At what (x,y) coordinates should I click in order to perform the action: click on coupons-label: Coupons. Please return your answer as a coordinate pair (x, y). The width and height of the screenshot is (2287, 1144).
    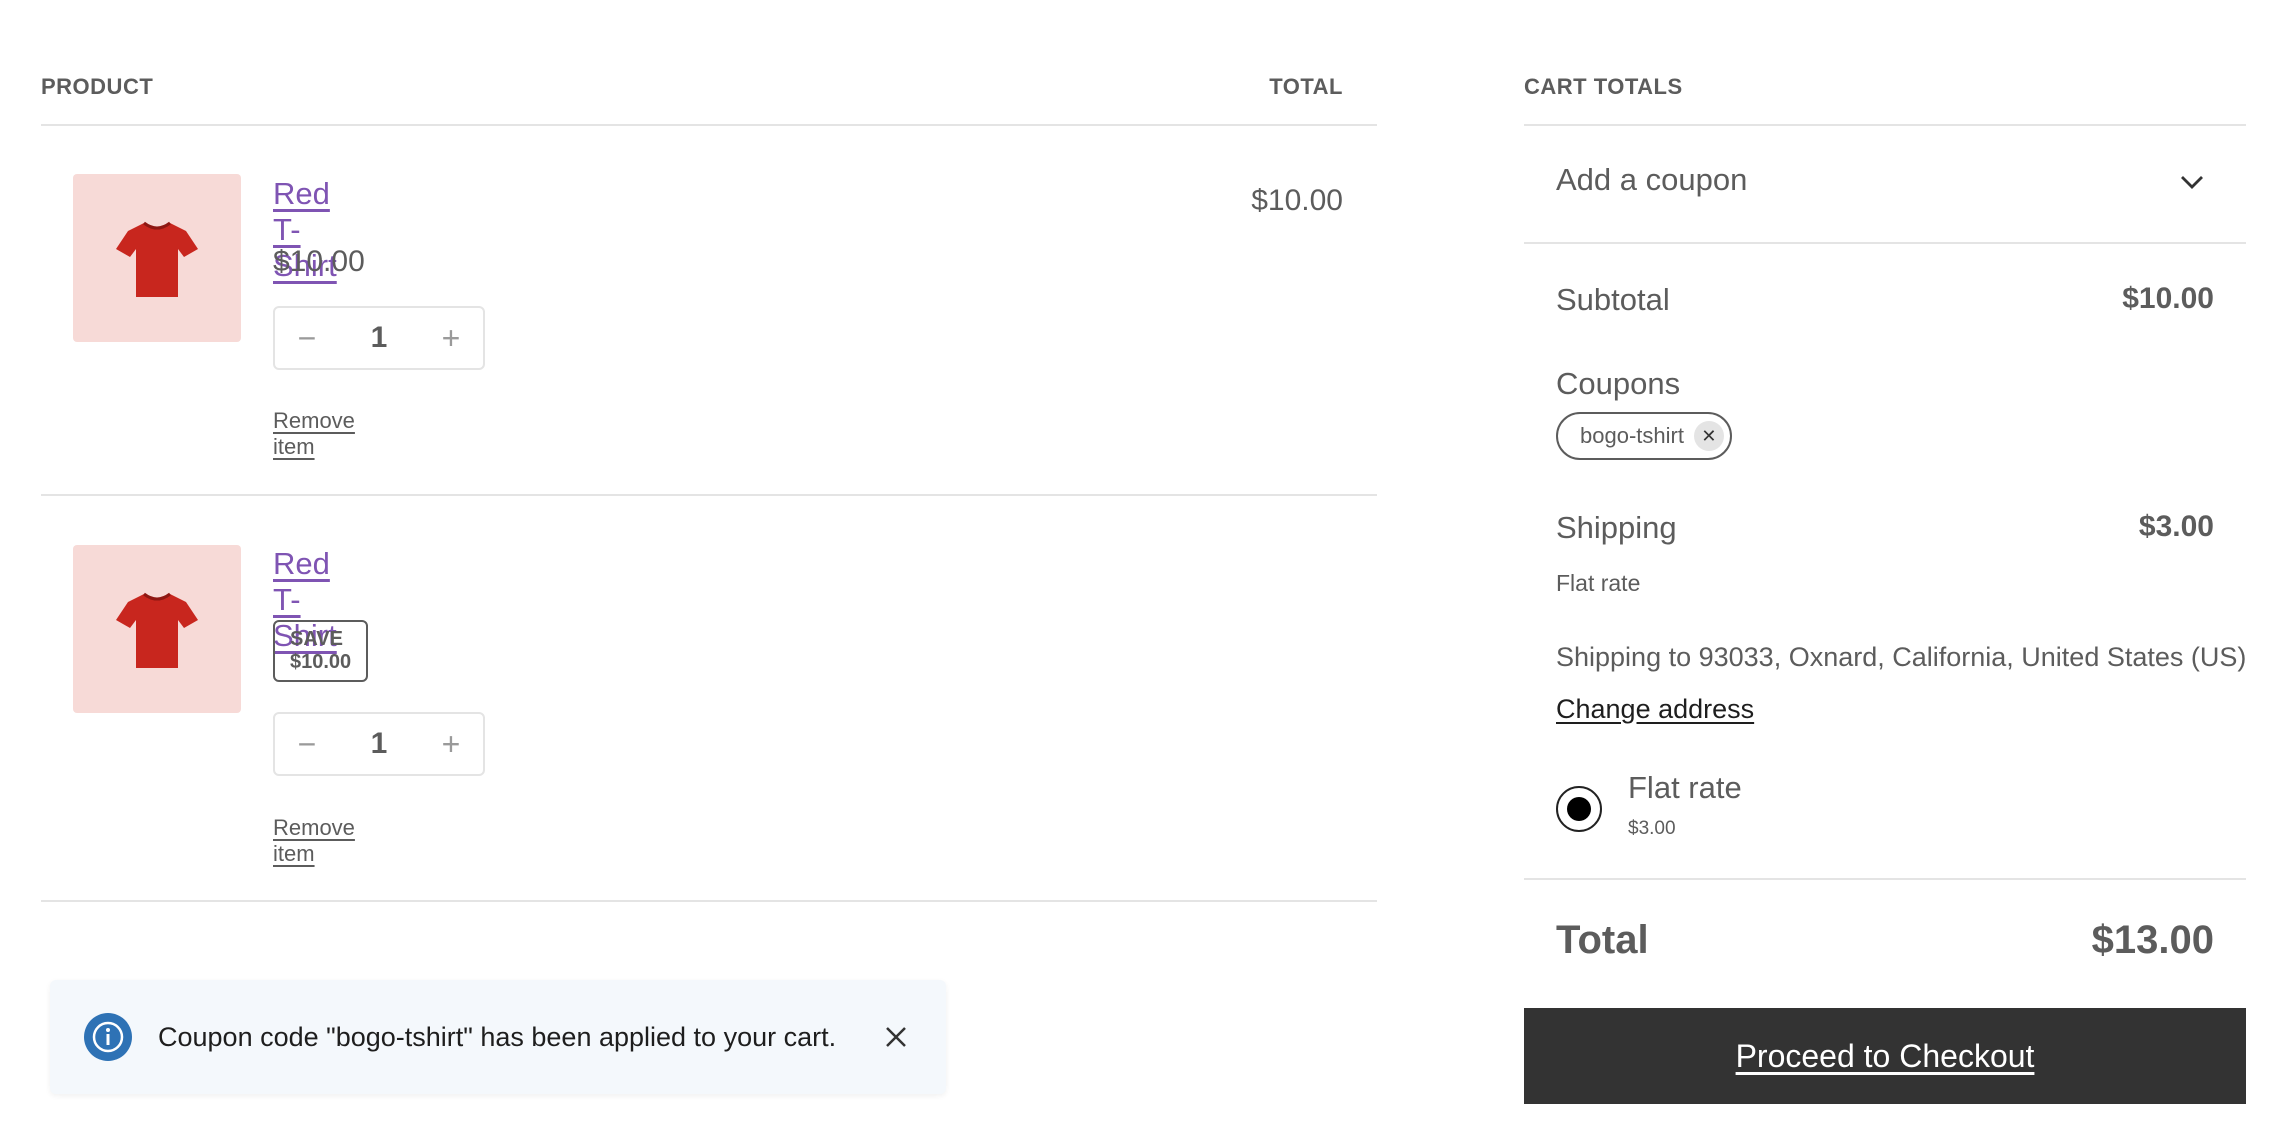
    Looking at the image, I should click on (1618, 383).